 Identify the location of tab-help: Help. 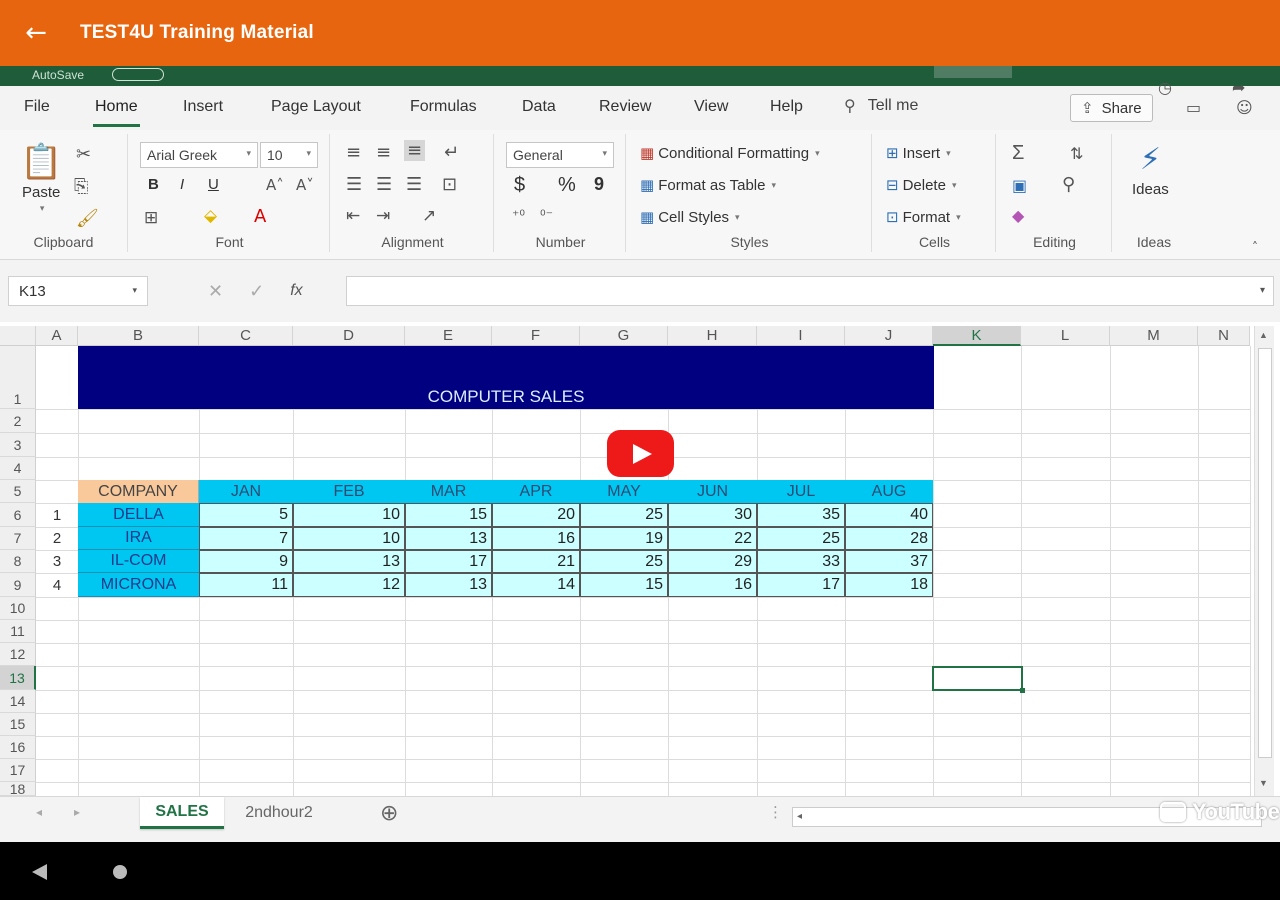
(786, 107).